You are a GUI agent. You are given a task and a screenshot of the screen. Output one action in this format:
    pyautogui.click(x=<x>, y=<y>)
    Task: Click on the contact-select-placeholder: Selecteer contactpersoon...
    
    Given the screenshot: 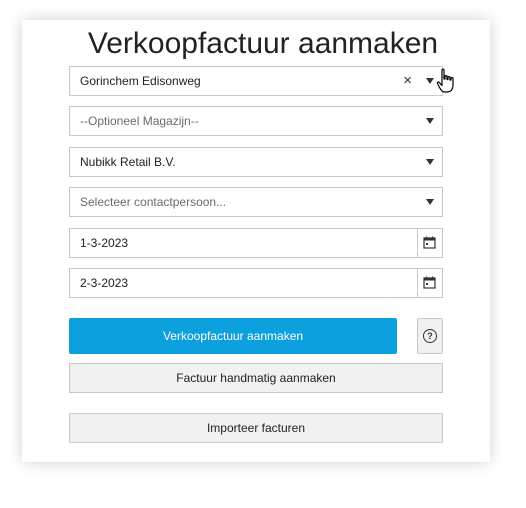 What is the action you would take?
    pyautogui.click(x=153, y=202)
    